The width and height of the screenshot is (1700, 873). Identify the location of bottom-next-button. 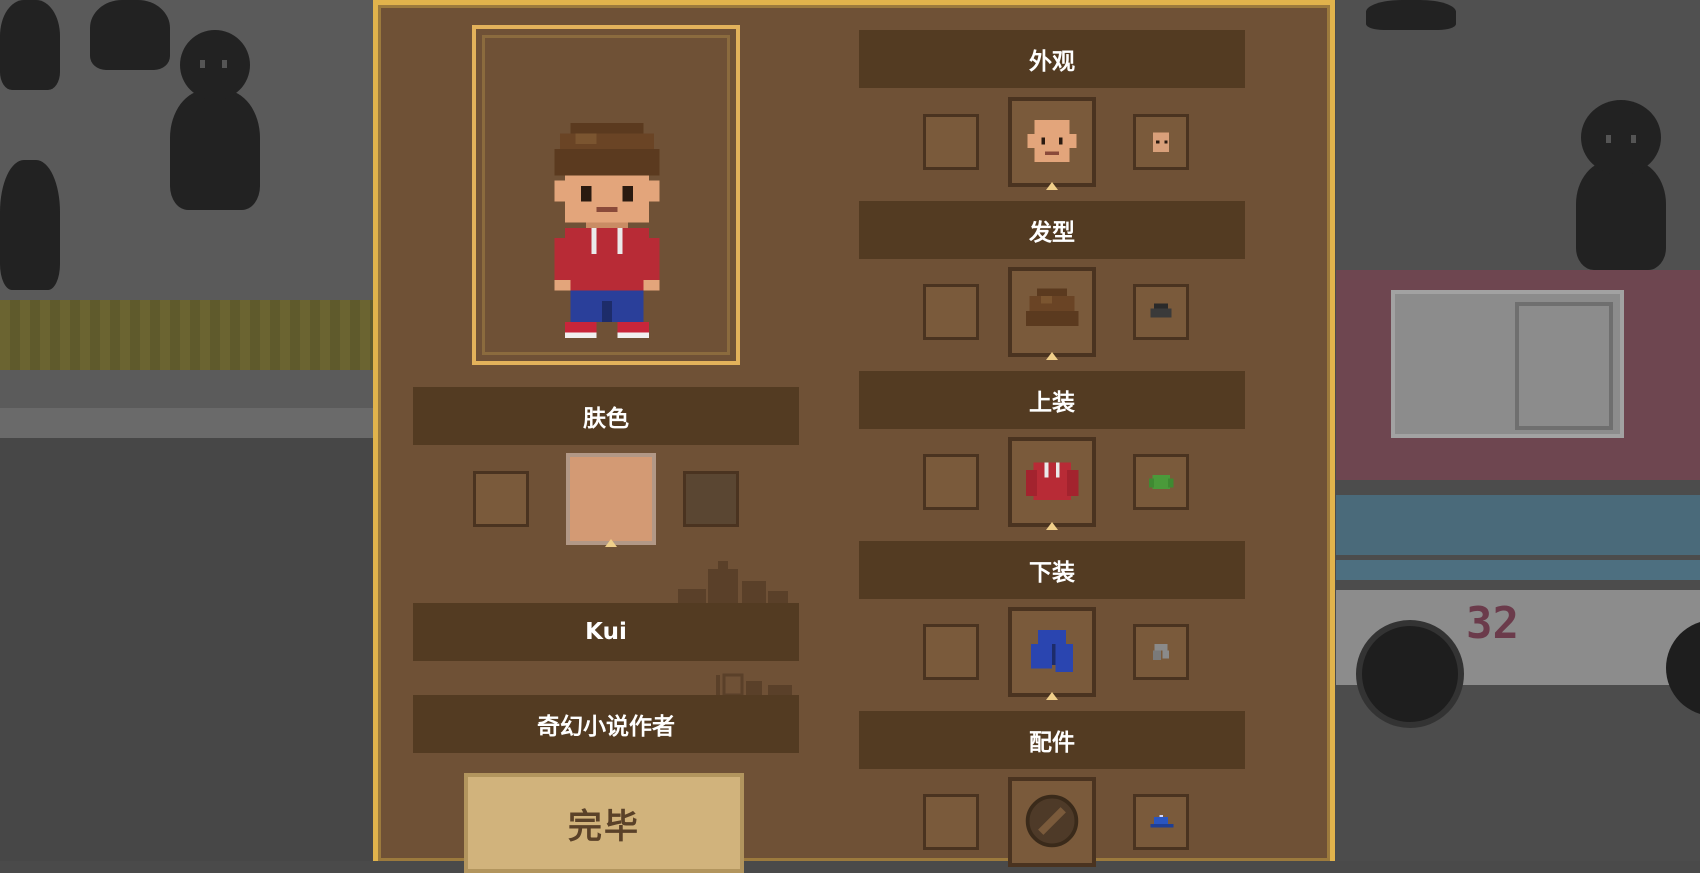
(1161, 652).